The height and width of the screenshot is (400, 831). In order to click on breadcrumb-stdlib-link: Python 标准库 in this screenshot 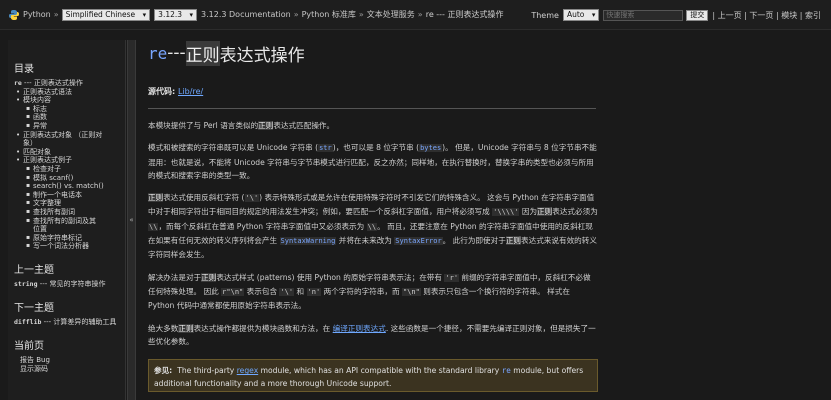, I will do `click(329, 14)`.